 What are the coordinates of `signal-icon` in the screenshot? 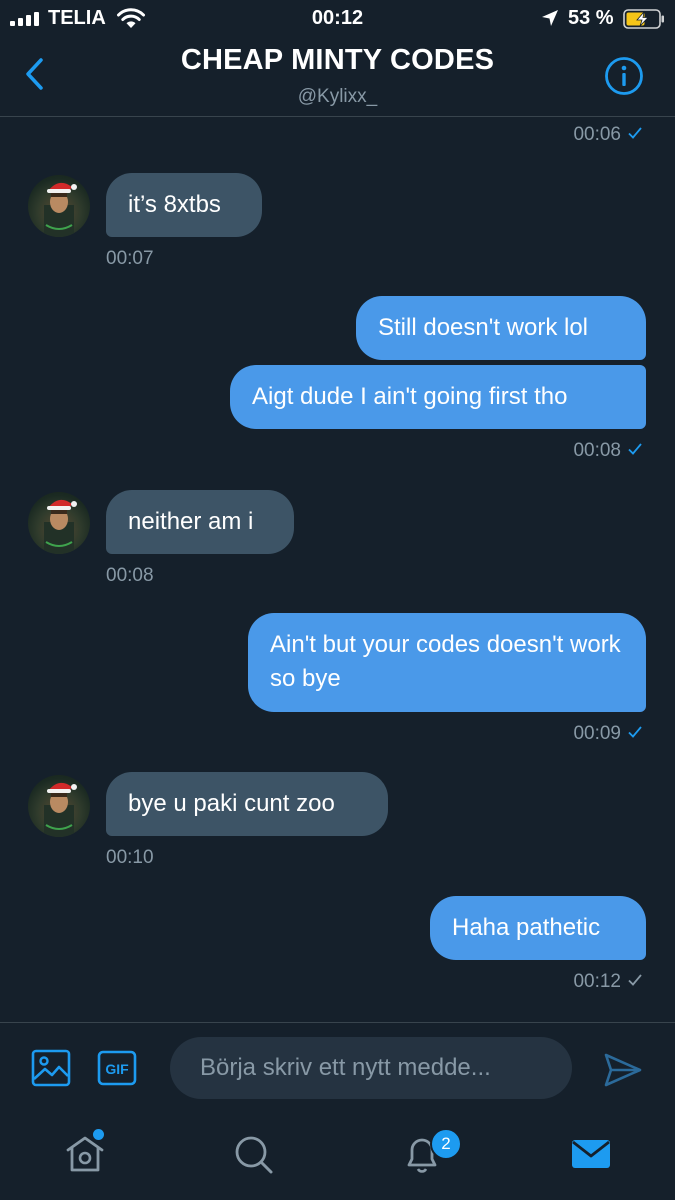 It's located at (24, 19).